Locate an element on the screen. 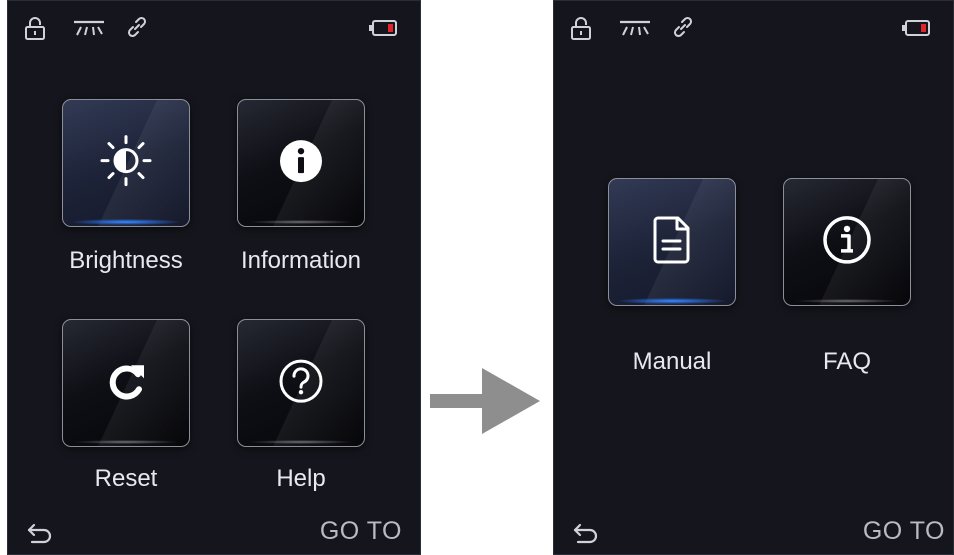  help-label: Help is located at coordinates (301, 478).